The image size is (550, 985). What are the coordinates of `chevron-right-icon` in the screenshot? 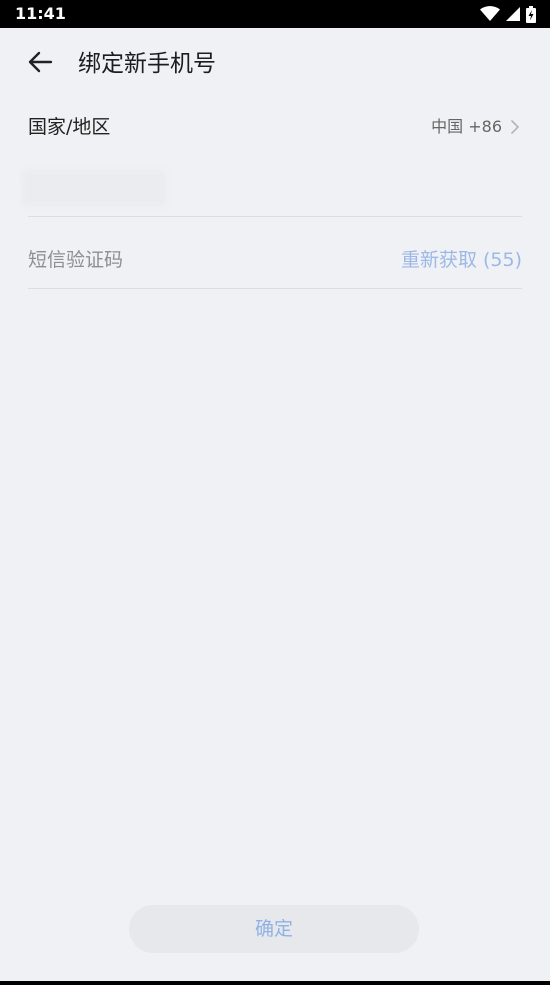 It's located at (515, 127).